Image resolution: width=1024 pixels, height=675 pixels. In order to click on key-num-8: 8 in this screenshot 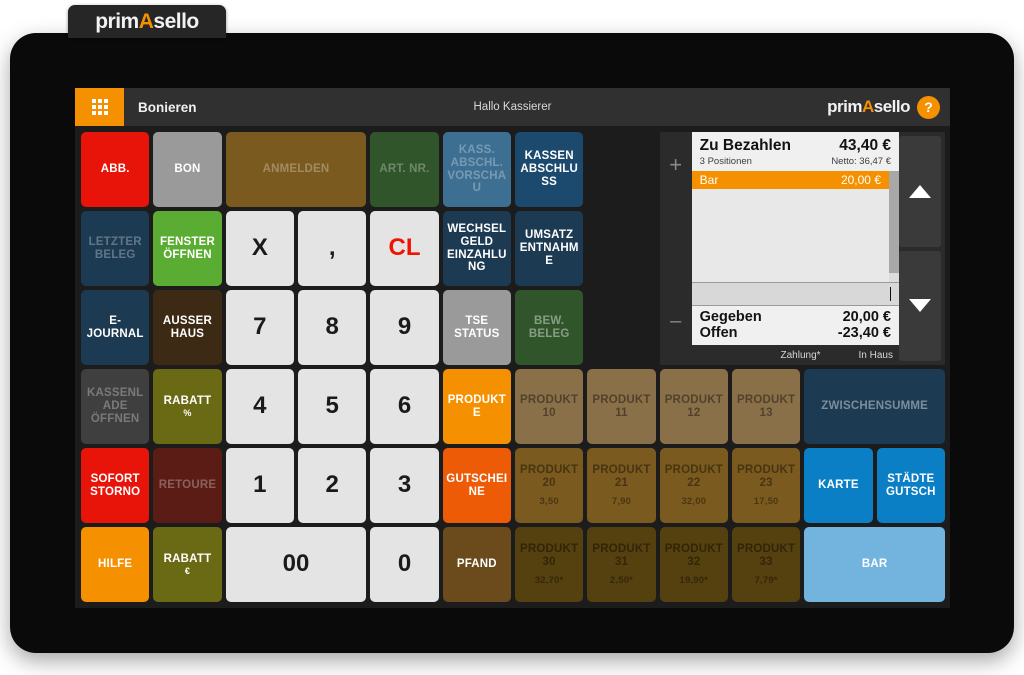, I will do `click(332, 327)`.